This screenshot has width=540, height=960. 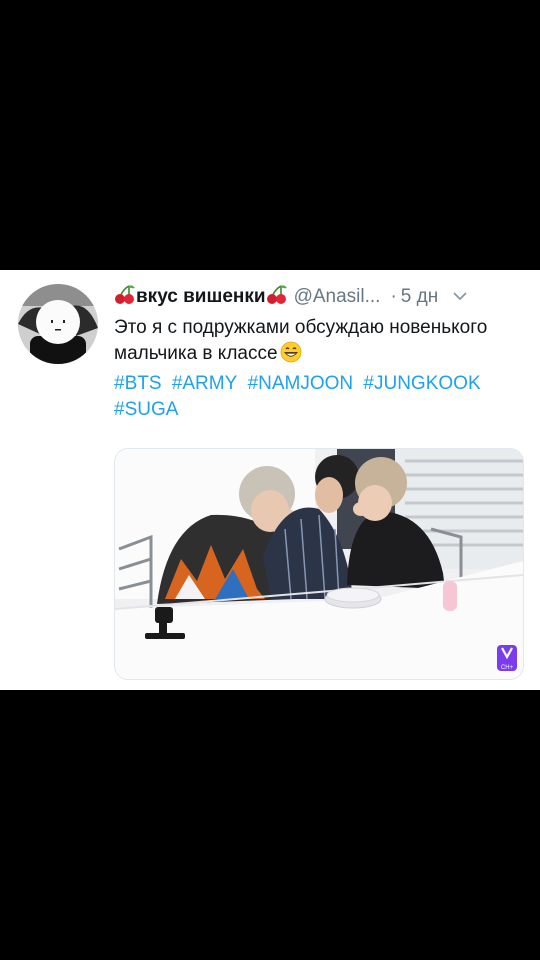 What do you see at coordinates (58, 324) in the screenshot?
I see `avatar` at bounding box center [58, 324].